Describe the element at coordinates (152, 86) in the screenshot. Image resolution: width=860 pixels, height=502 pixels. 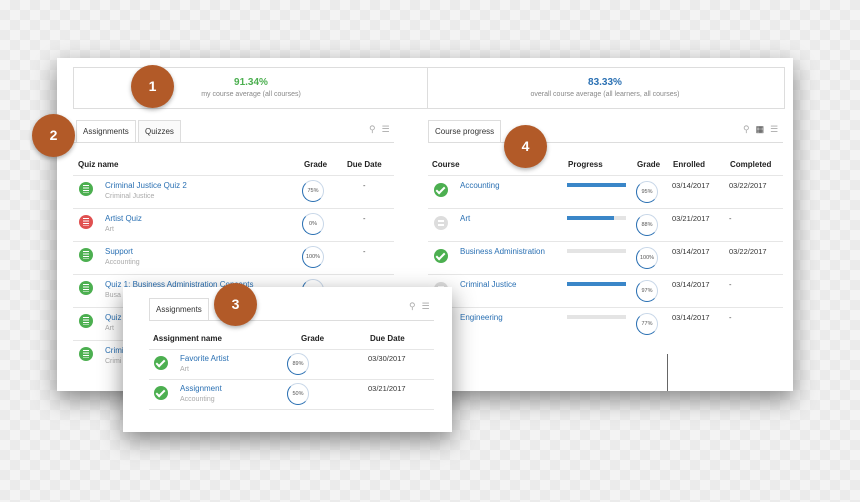
I see `callout-badge-1: 1` at that location.